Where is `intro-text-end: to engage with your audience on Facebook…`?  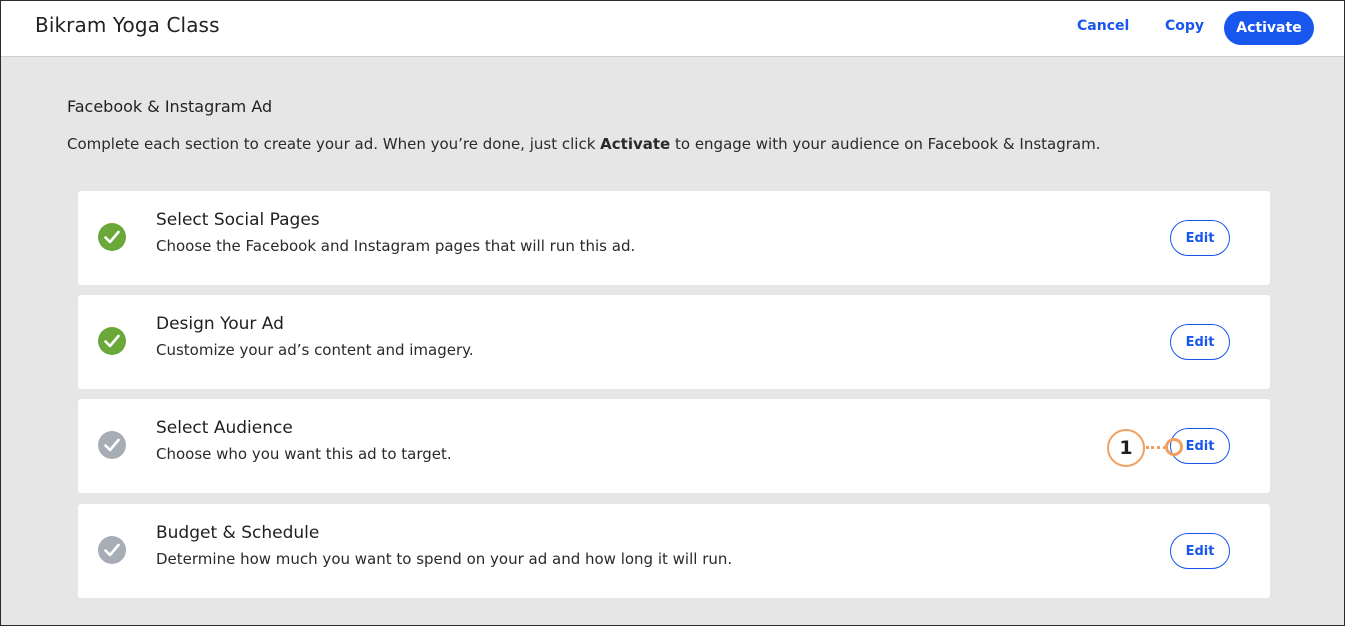
intro-text-end: to engage with your audience on Facebook… is located at coordinates (885, 144).